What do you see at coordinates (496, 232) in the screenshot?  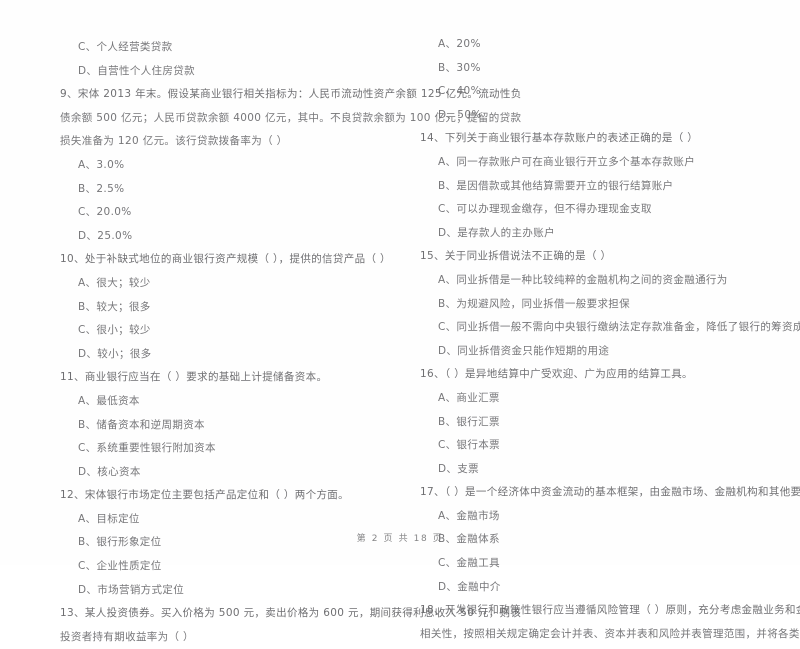 I see `right-option-8: D、是存款人的主办账户` at bounding box center [496, 232].